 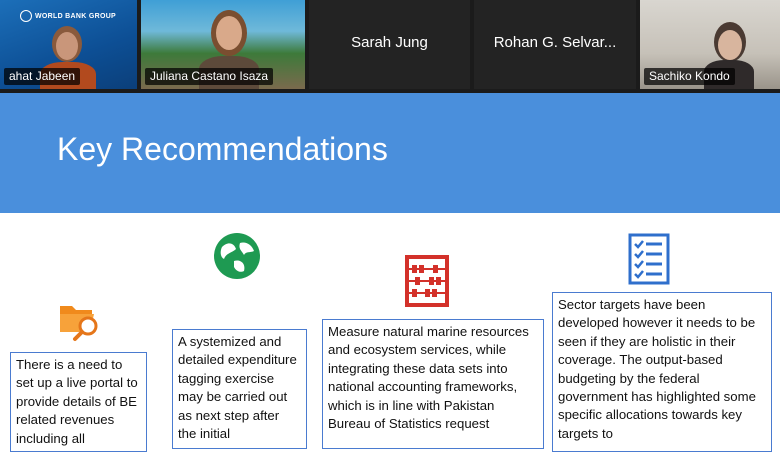 I want to click on folder-search-icon, so click(x=79, y=323).